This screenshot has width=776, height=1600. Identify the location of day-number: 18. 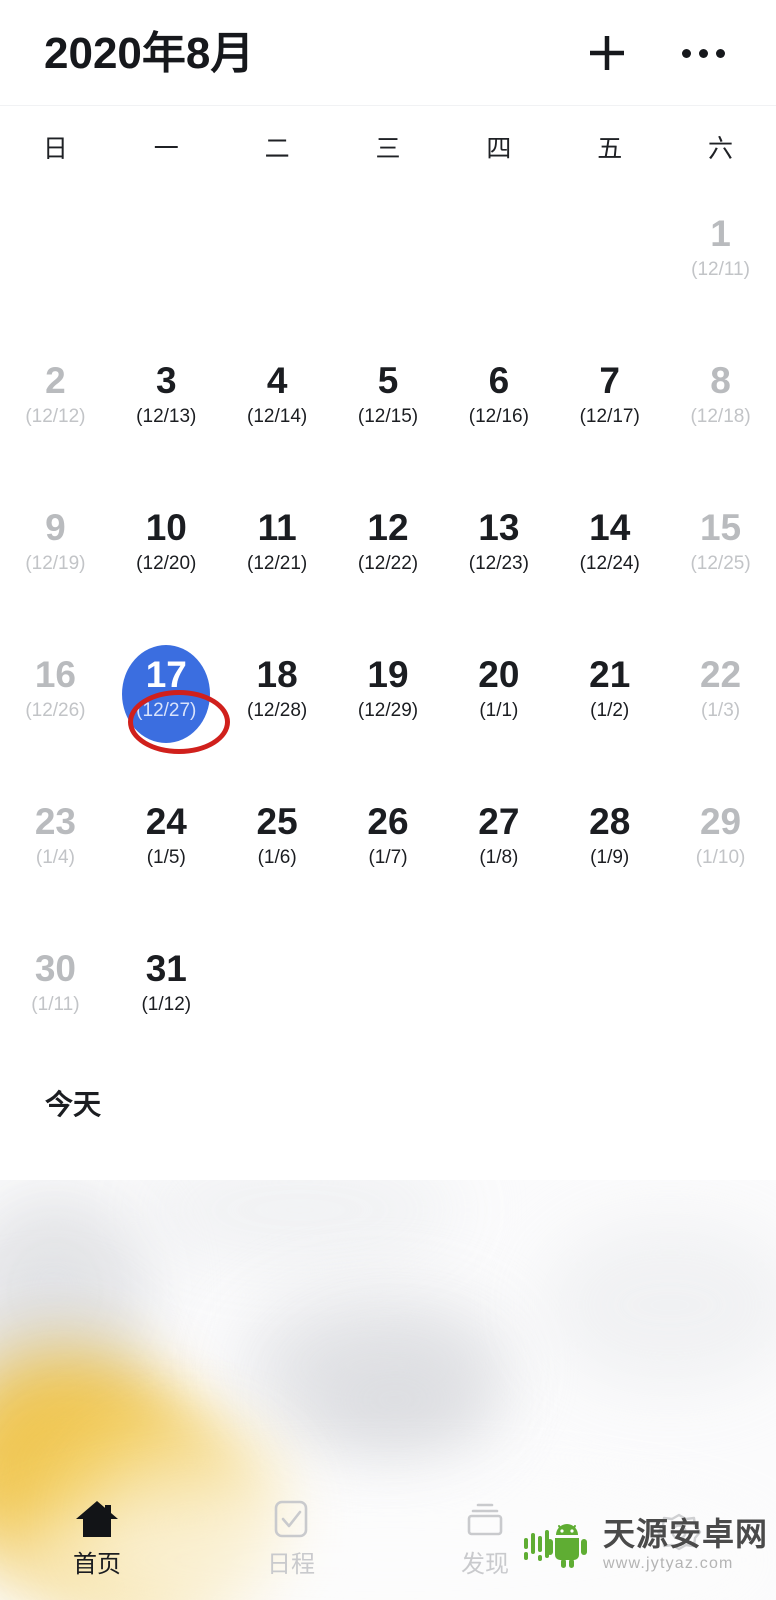
(277, 674).